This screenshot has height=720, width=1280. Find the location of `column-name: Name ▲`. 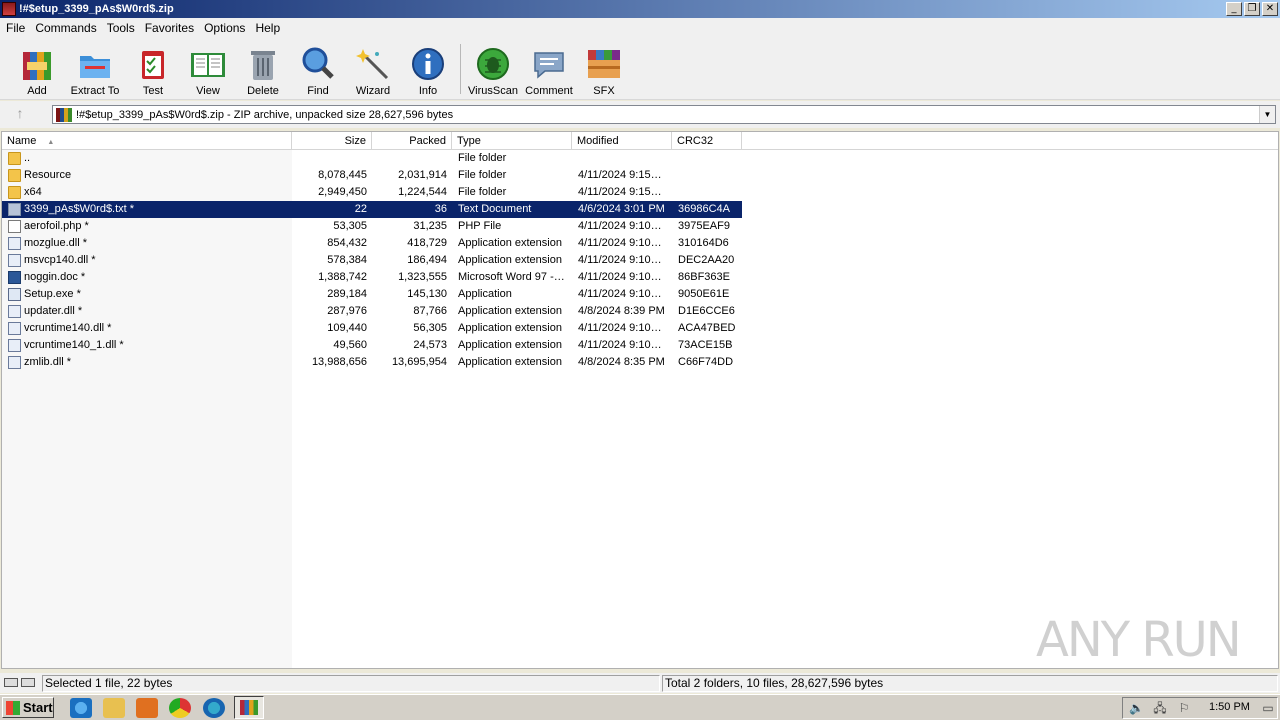

column-name: Name ▲ is located at coordinates (147, 141).